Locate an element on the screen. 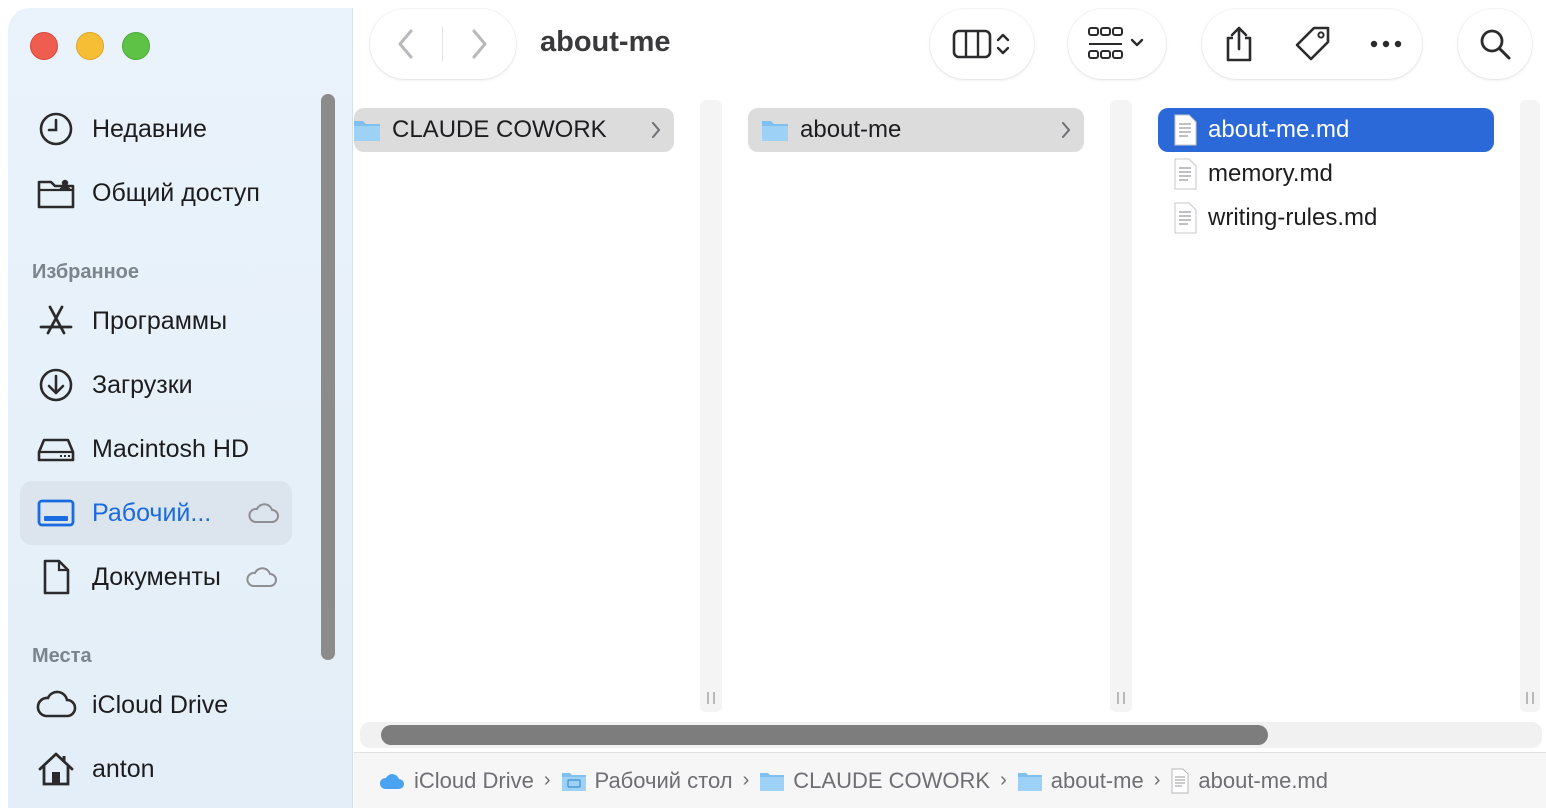 The width and height of the screenshot is (1546, 808). path-item-icloud-drive: iCloud Drive is located at coordinates (456, 781).